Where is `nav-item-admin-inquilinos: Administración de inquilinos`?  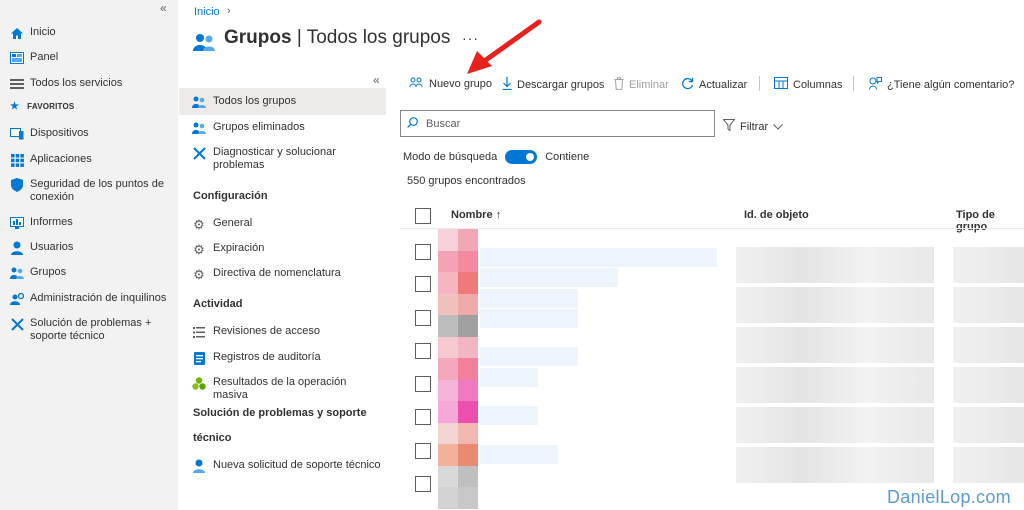
nav-item-admin-inquilinos: Administración de inquilinos is located at coordinates (92, 299).